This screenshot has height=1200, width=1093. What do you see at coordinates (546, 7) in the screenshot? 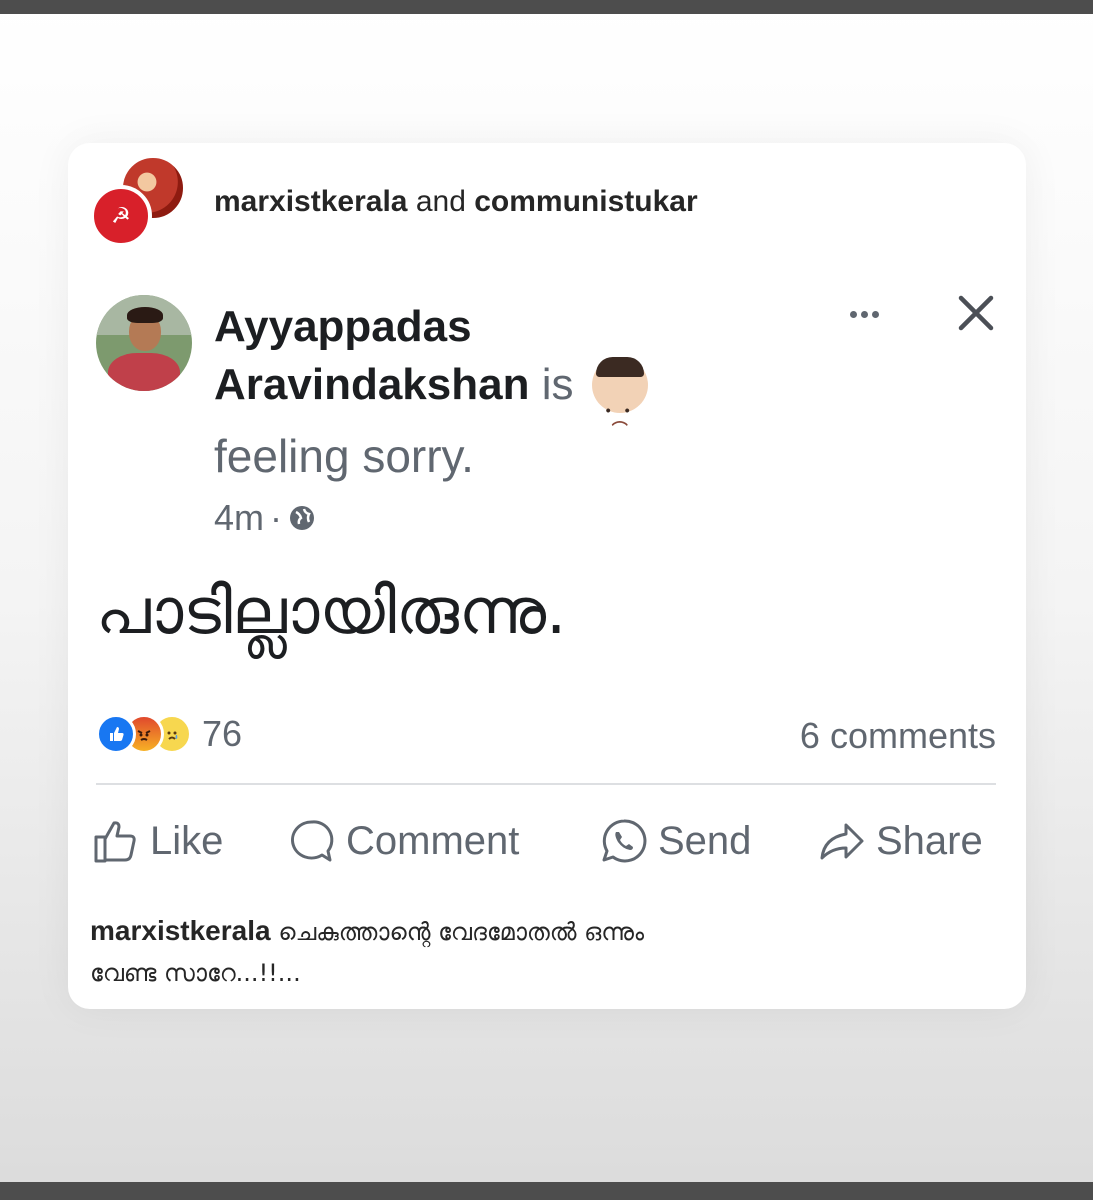
I see `top-frame-bar` at bounding box center [546, 7].